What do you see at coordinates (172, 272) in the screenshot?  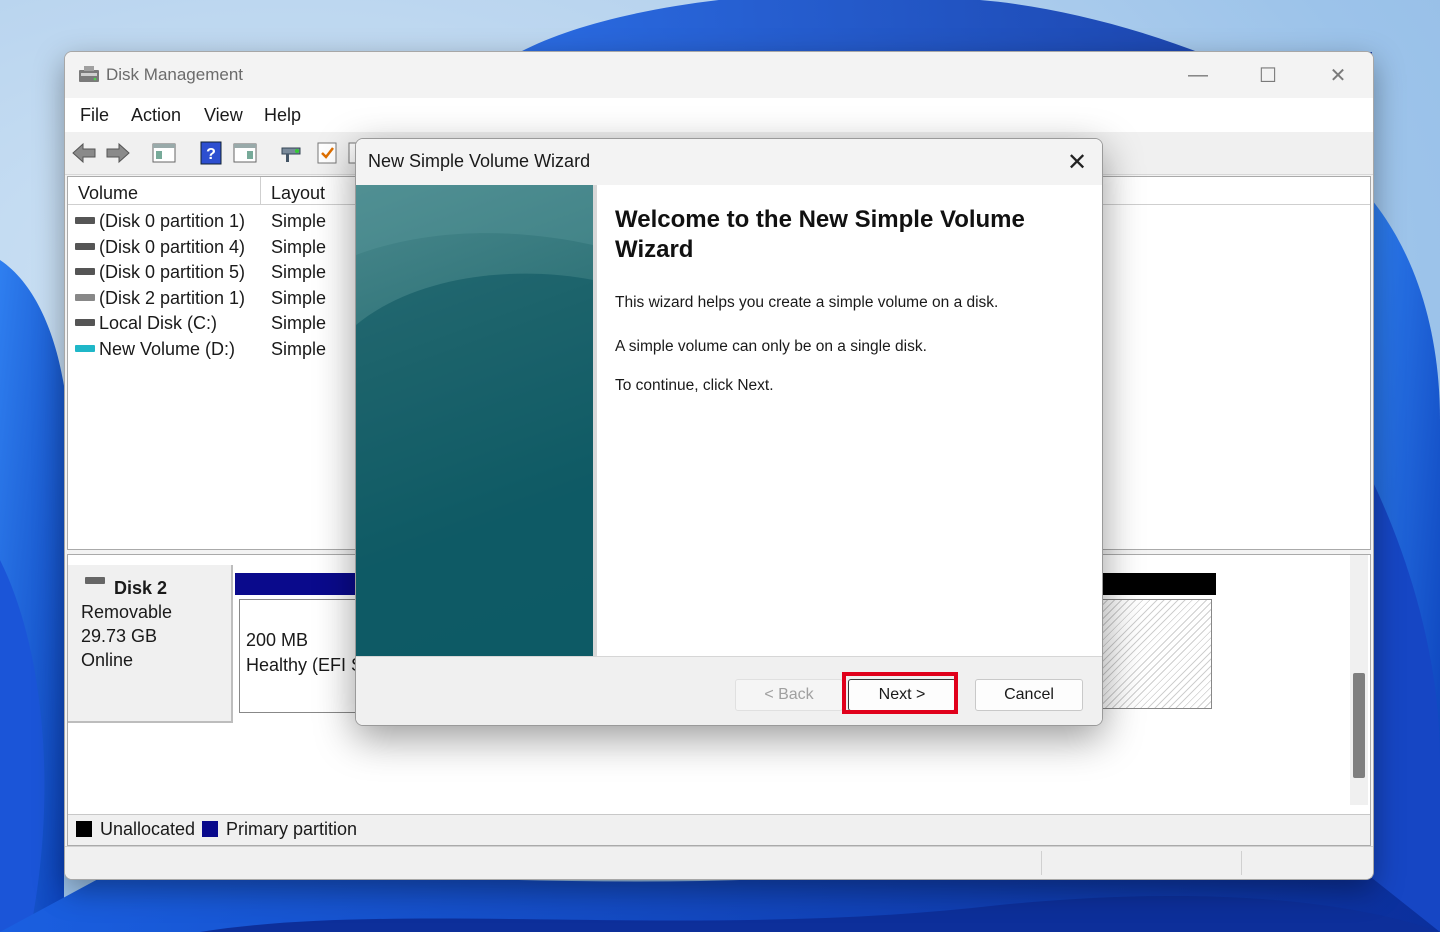 I see `volume-name: (Disk 0 partition 5)` at bounding box center [172, 272].